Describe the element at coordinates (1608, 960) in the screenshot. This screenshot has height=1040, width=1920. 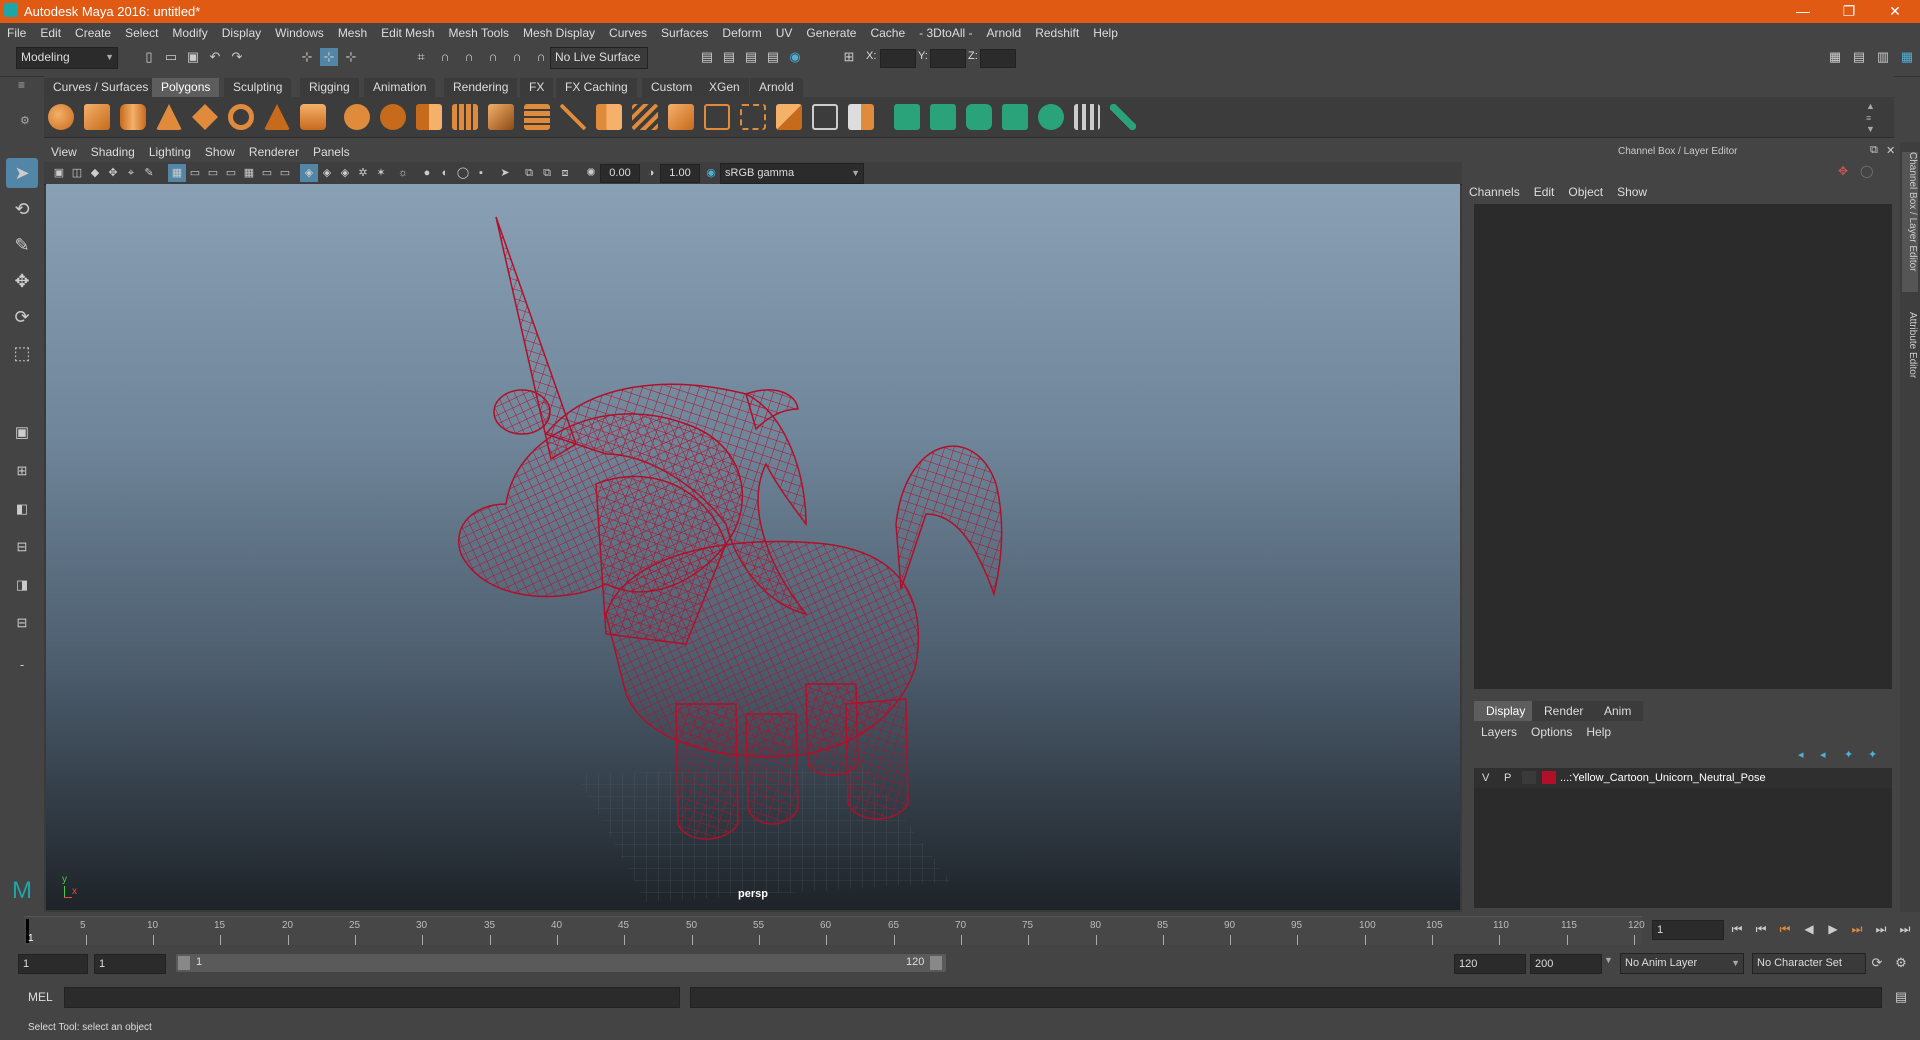
I see `chevron-down-icon: ▼` at that location.